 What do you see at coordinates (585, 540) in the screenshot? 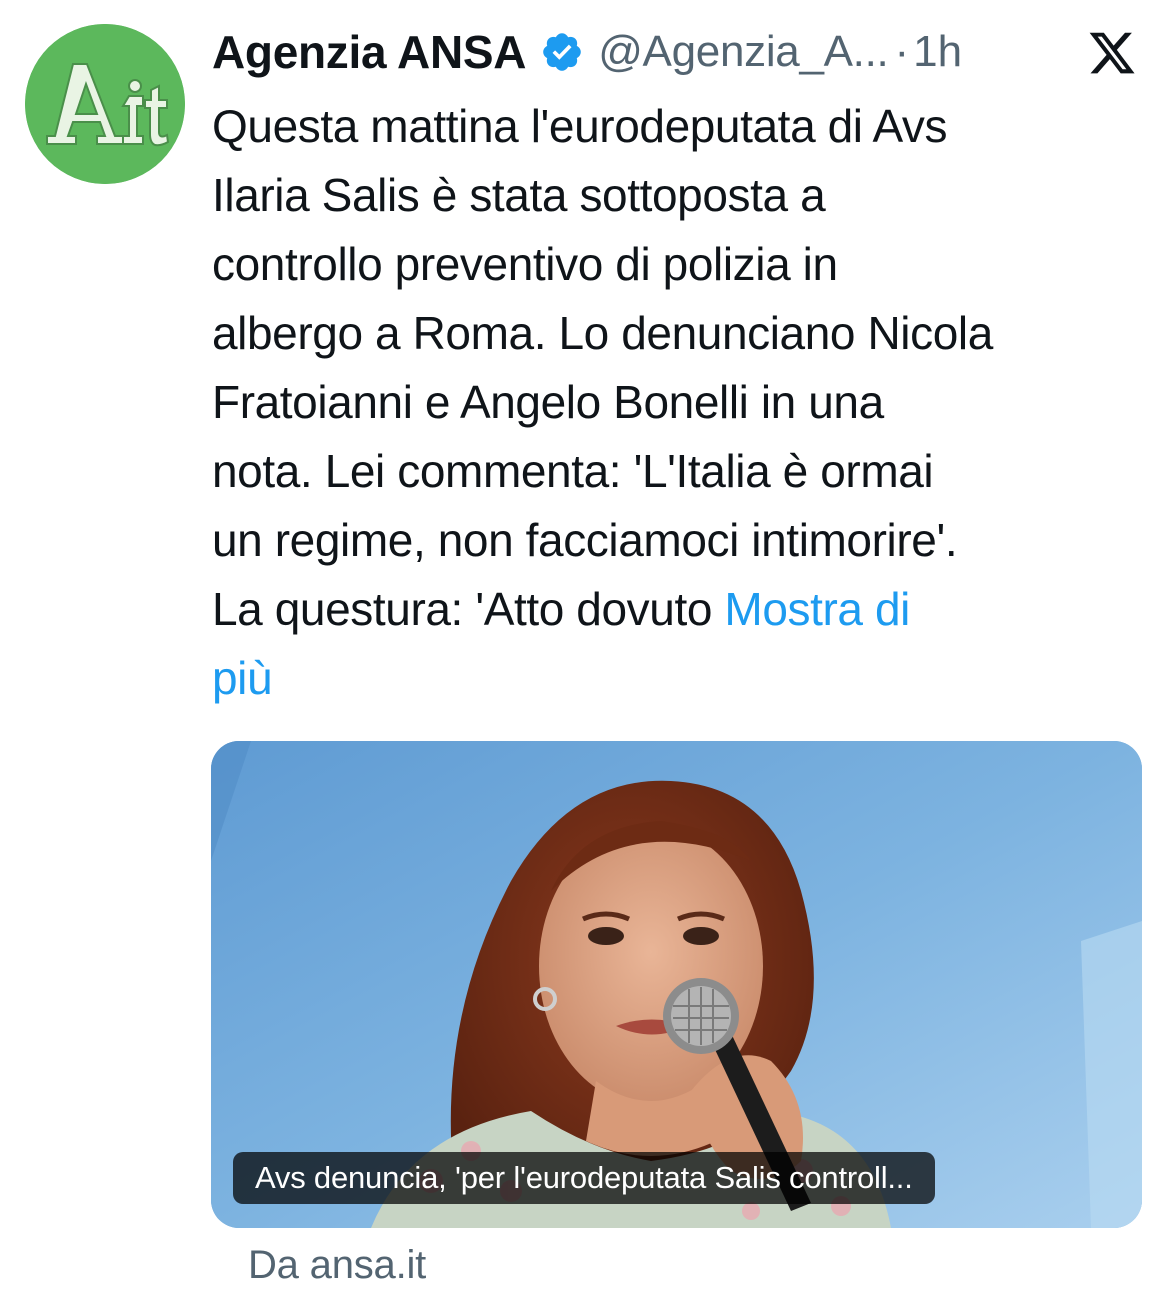
I see `tweet-text-line: un regime, non facciamoci intimorire'.` at bounding box center [585, 540].